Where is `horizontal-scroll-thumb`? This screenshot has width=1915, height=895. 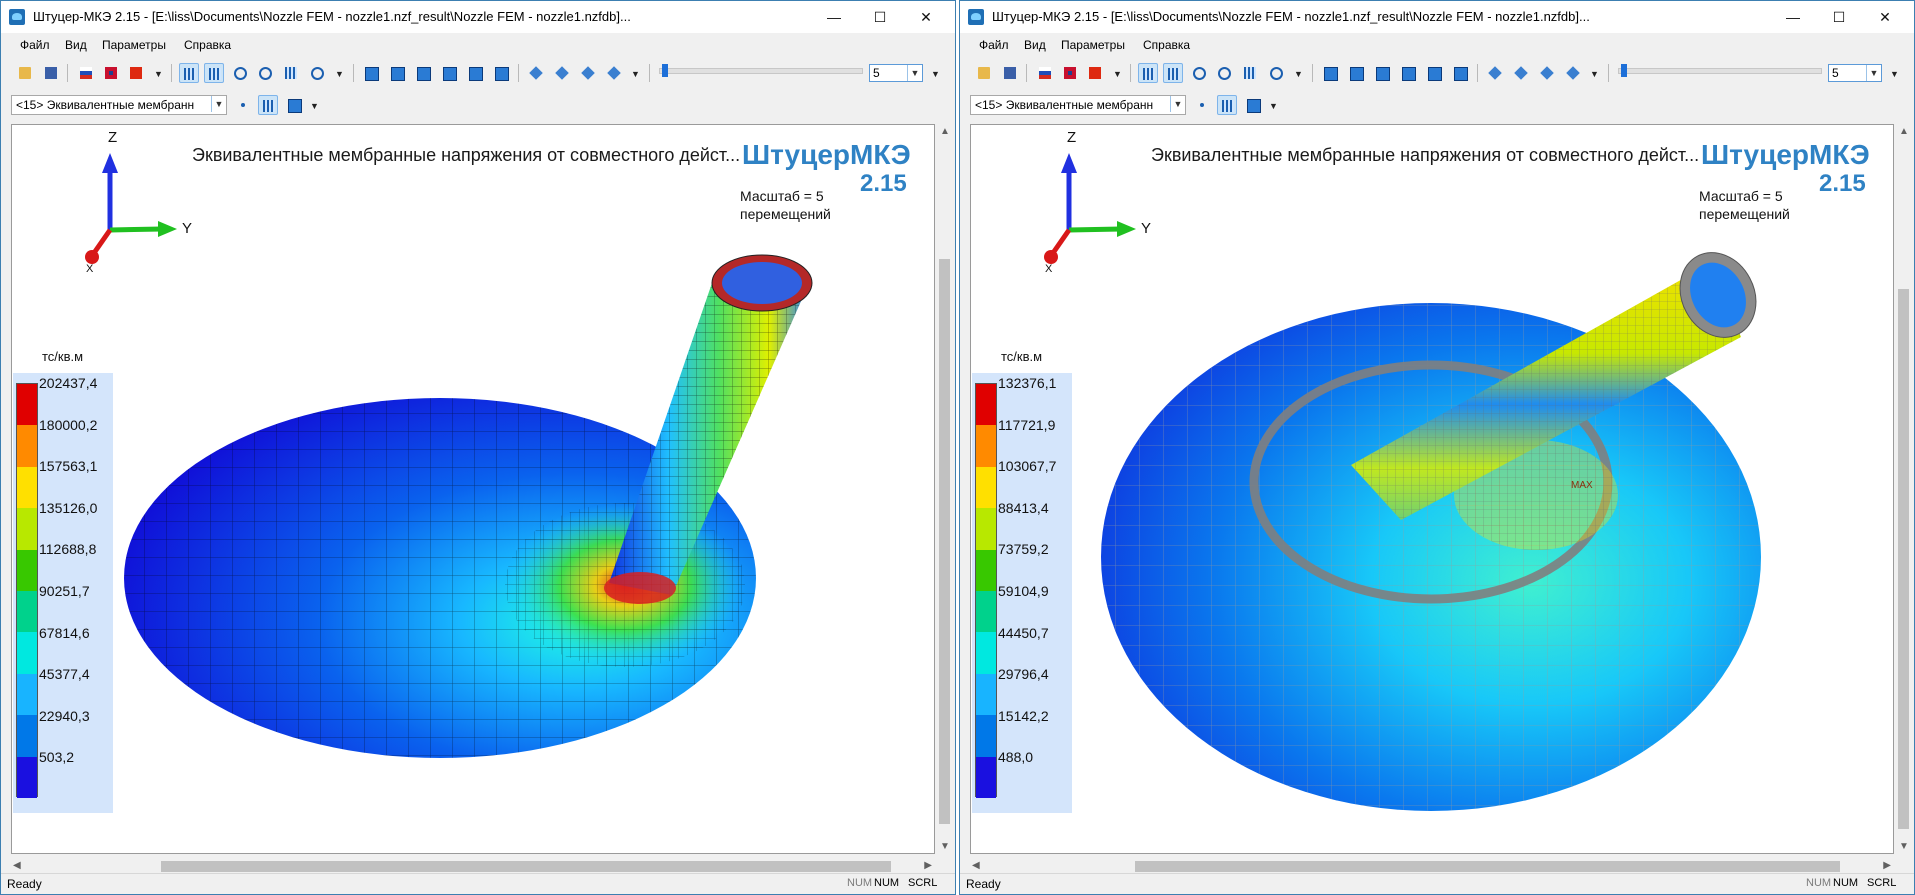 horizontal-scroll-thumb is located at coordinates (526, 866).